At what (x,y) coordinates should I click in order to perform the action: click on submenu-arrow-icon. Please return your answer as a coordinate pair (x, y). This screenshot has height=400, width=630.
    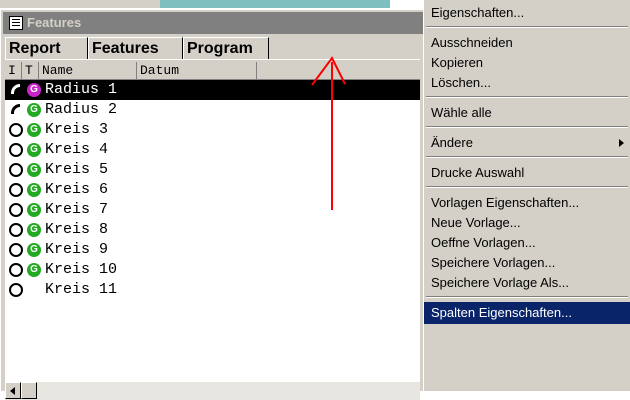
    Looking at the image, I should click on (621, 143).